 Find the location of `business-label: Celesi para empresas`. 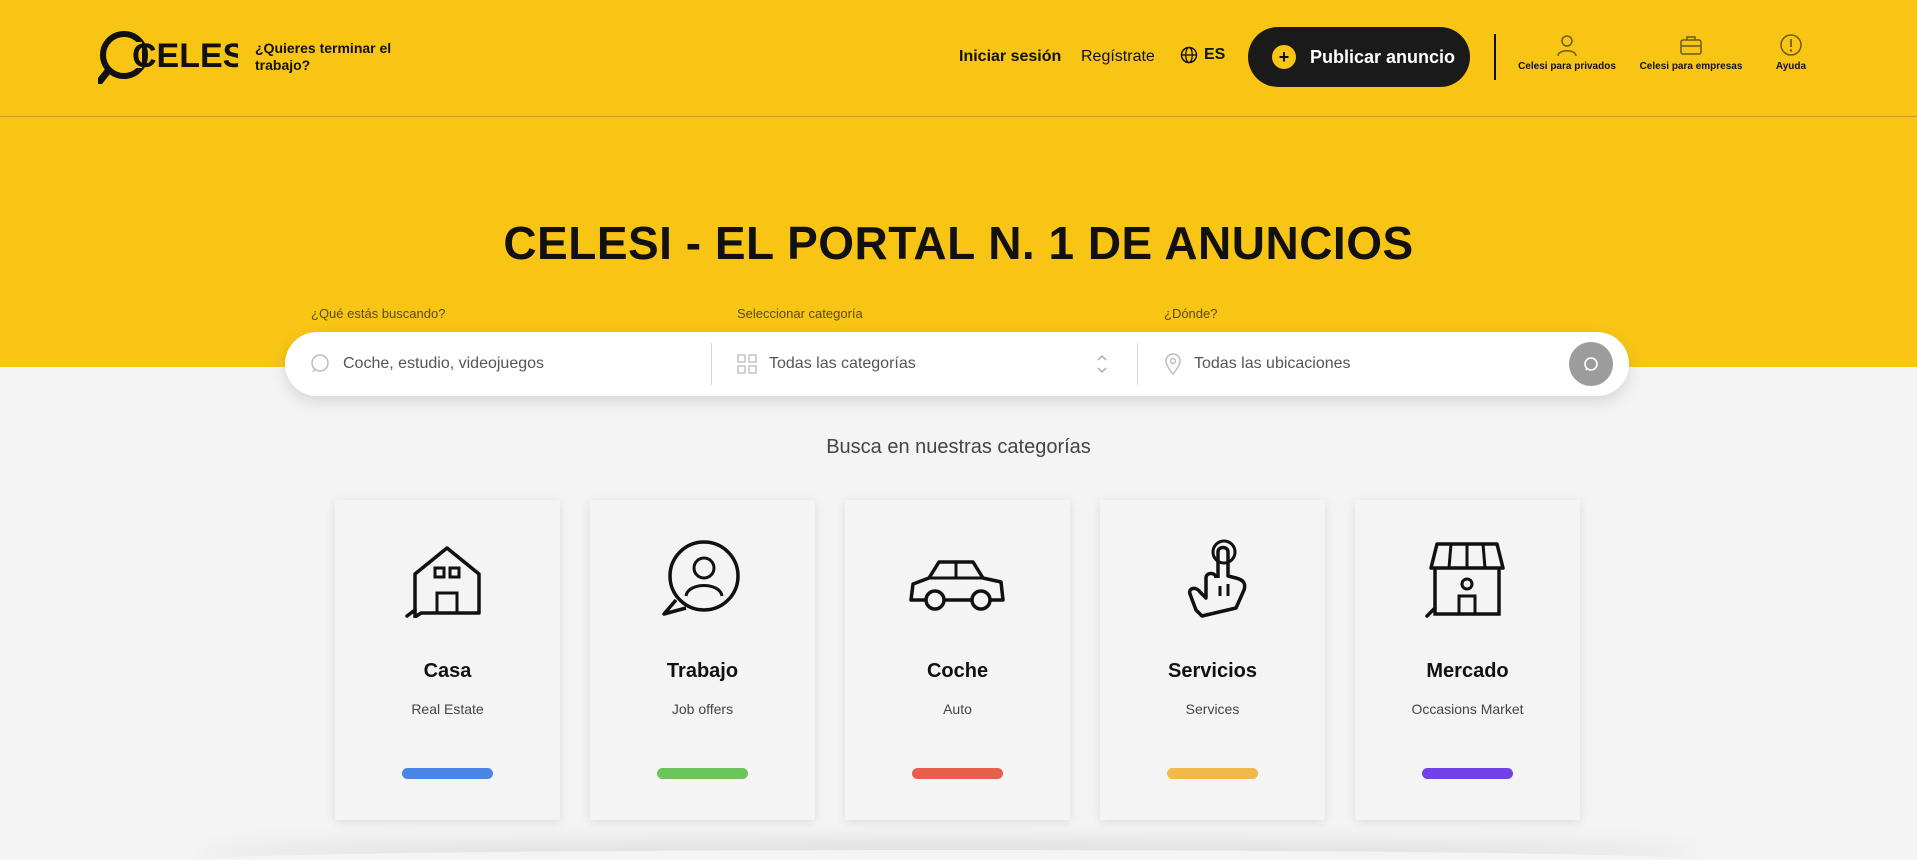

business-label: Celesi para empresas is located at coordinates (1691, 66).